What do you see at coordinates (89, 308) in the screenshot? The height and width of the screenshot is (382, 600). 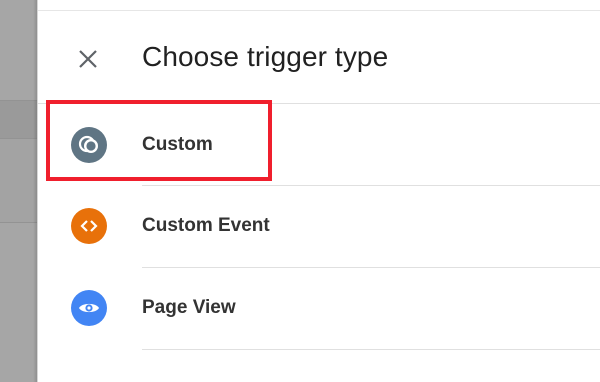 I see `eye-icon` at bounding box center [89, 308].